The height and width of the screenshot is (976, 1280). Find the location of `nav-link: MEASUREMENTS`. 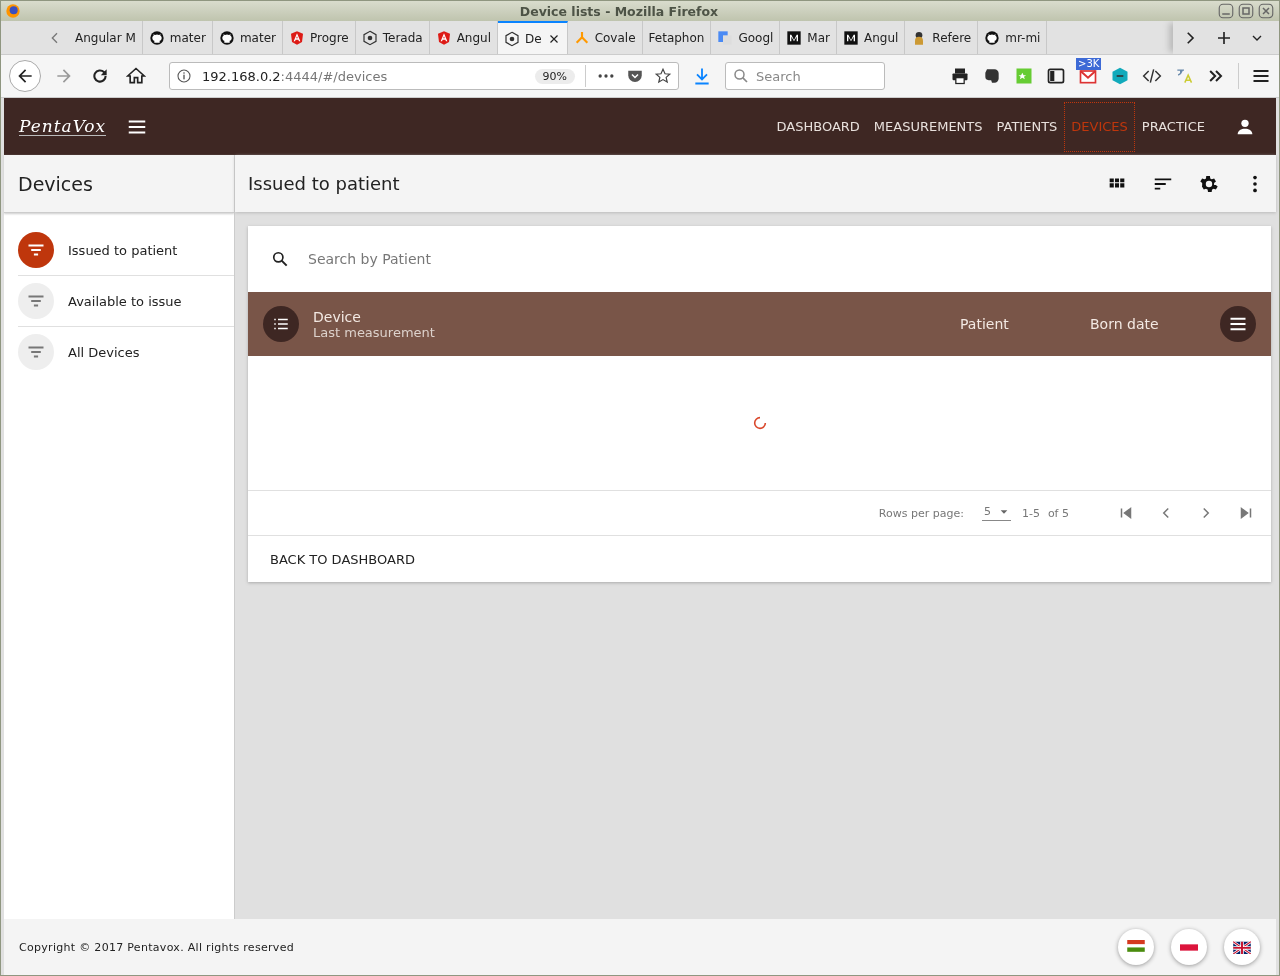

nav-link: MEASUREMENTS is located at coordinates (928, 126).